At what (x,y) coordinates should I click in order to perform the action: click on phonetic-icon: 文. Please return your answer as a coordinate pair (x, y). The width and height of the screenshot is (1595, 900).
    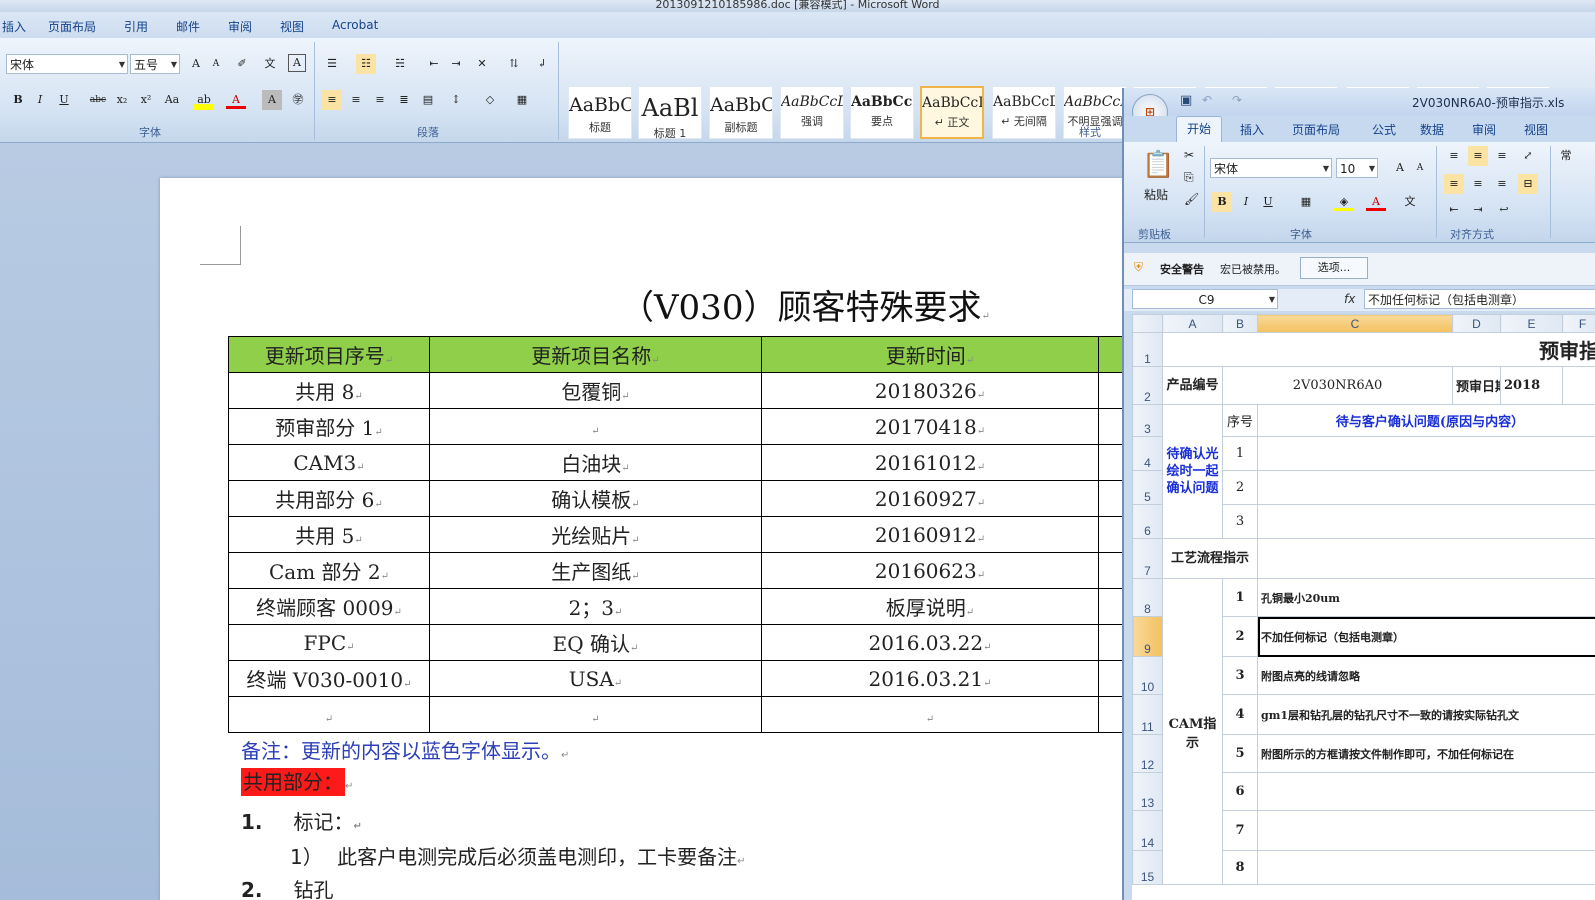
    Looking at the image, I should click on (1410, 202).